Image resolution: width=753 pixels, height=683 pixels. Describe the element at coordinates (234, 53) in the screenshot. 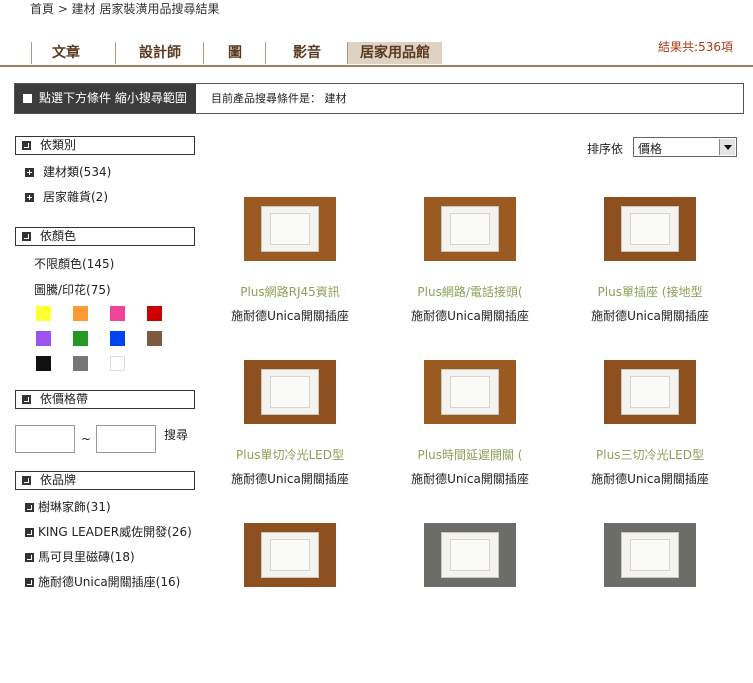

I see `tab-images: 圖` at that location.